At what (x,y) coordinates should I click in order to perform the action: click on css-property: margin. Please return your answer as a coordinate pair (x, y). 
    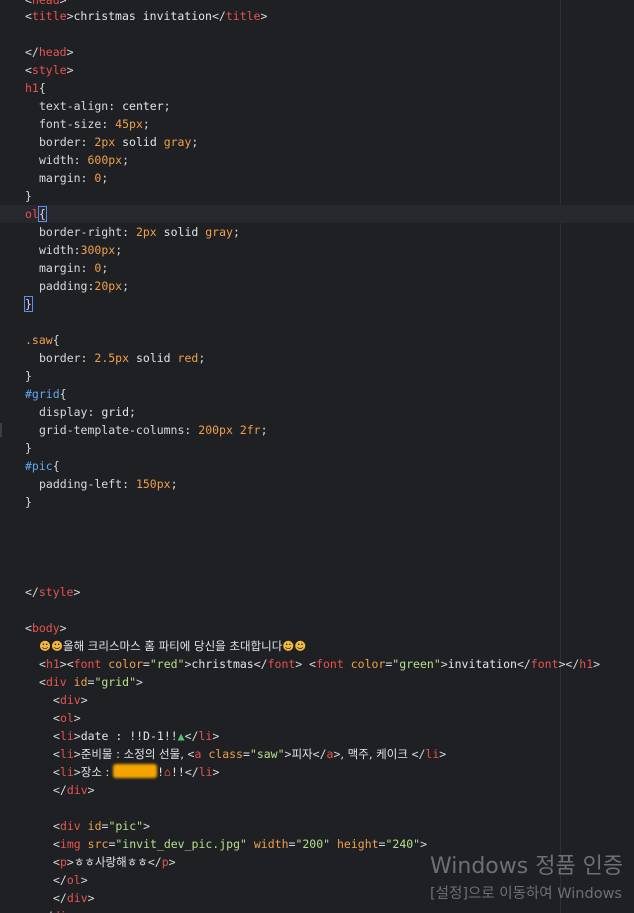
    Looking at the image, I should click on (60, 268).